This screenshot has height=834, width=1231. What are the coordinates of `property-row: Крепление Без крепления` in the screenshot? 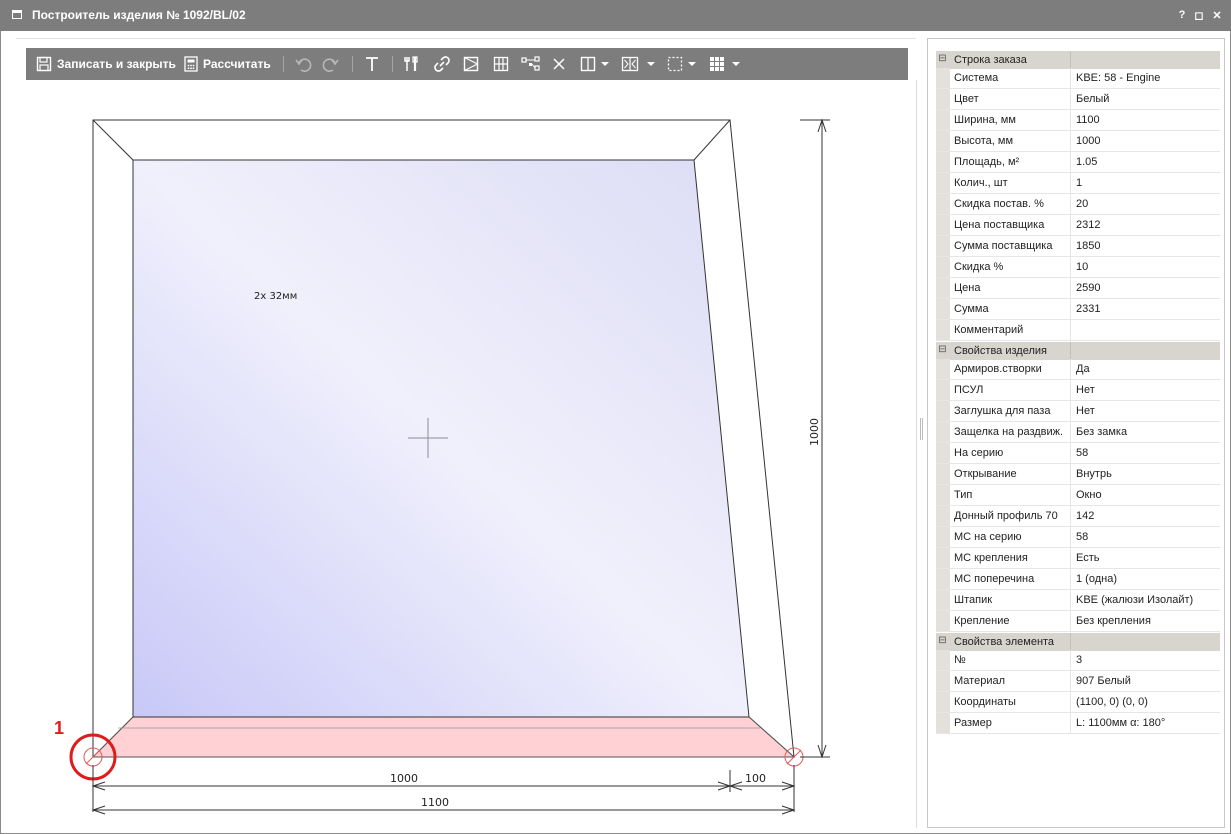 It's located at (1078, 621).